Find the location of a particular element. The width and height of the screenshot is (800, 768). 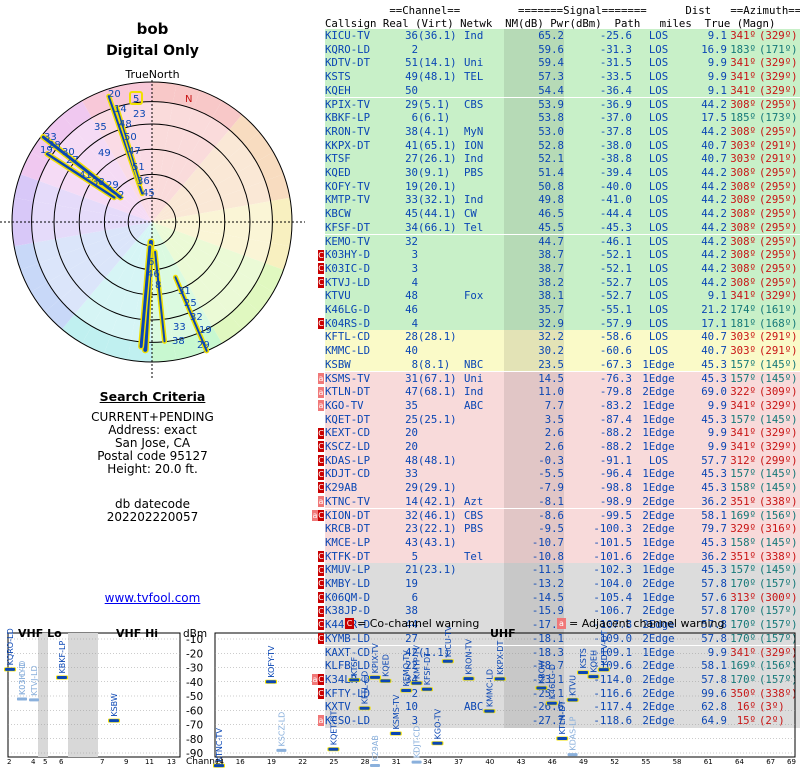

azimuth-true-cell: 308º is located at coordinates (743, 282).